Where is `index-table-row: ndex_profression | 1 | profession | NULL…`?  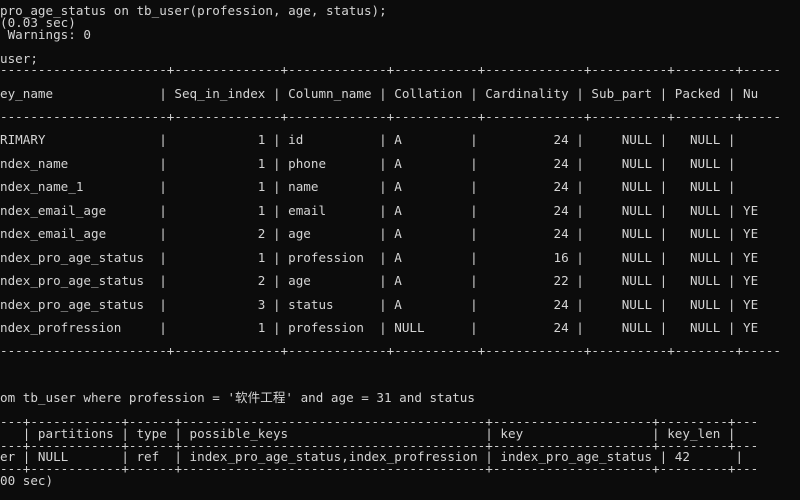 index-table-row: ndex_profression | 1 | profession | NULL… is located at coordinates (379, 327).